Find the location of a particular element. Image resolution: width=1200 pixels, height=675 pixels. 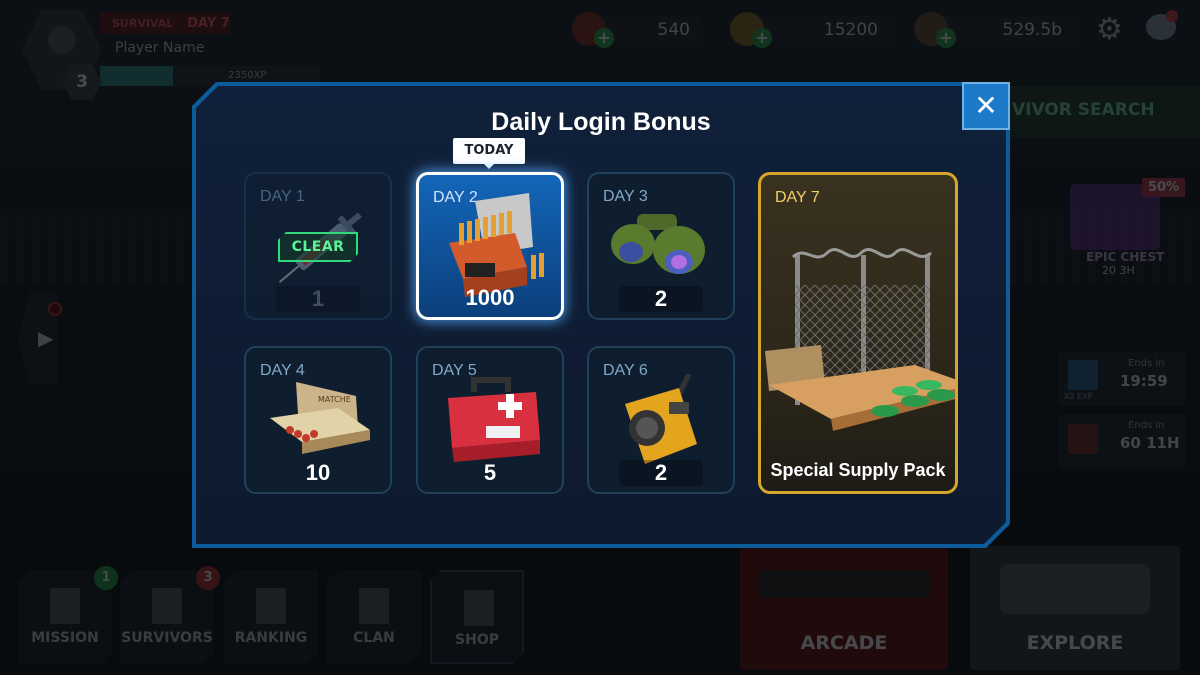

matchbox-icon: MATCHE is located at coordinates (320, 418).